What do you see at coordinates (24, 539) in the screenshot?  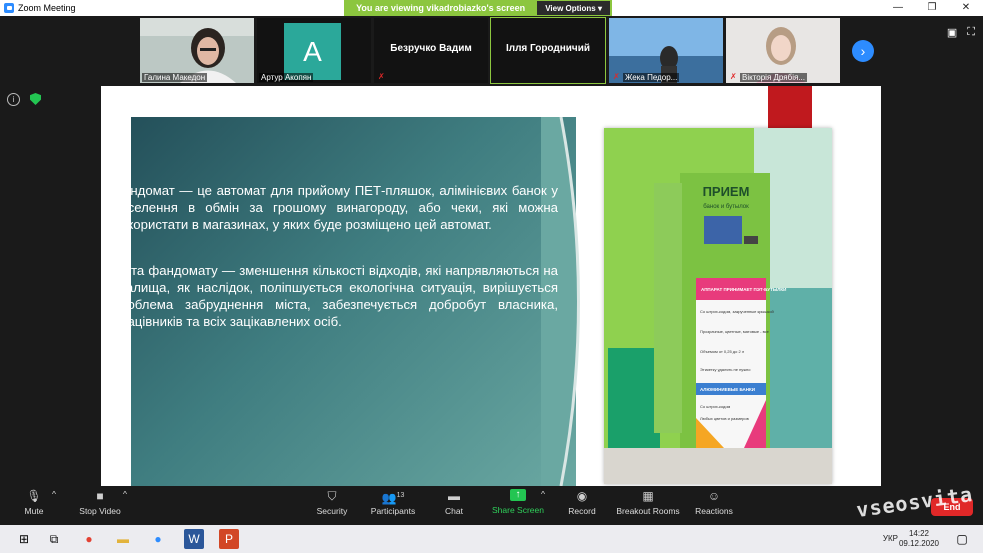 I see `windows-start-icon: ⊞` at bounding box center [24, 539].